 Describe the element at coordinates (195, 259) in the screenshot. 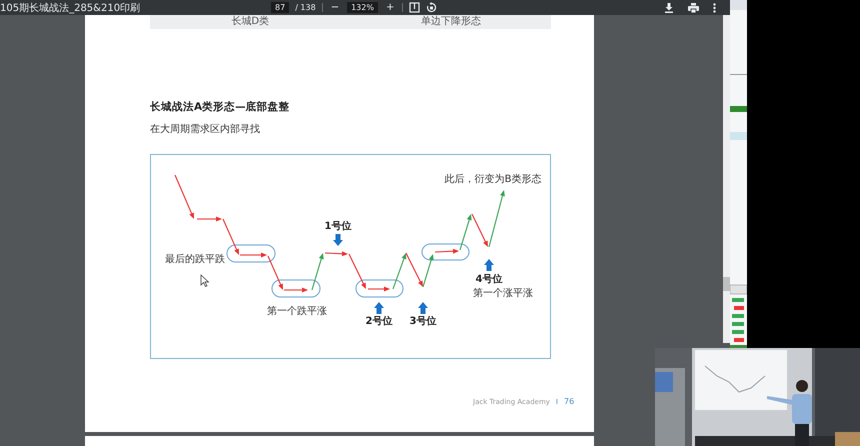

I see `diagram-note: 最后的跌平跌` at that location.